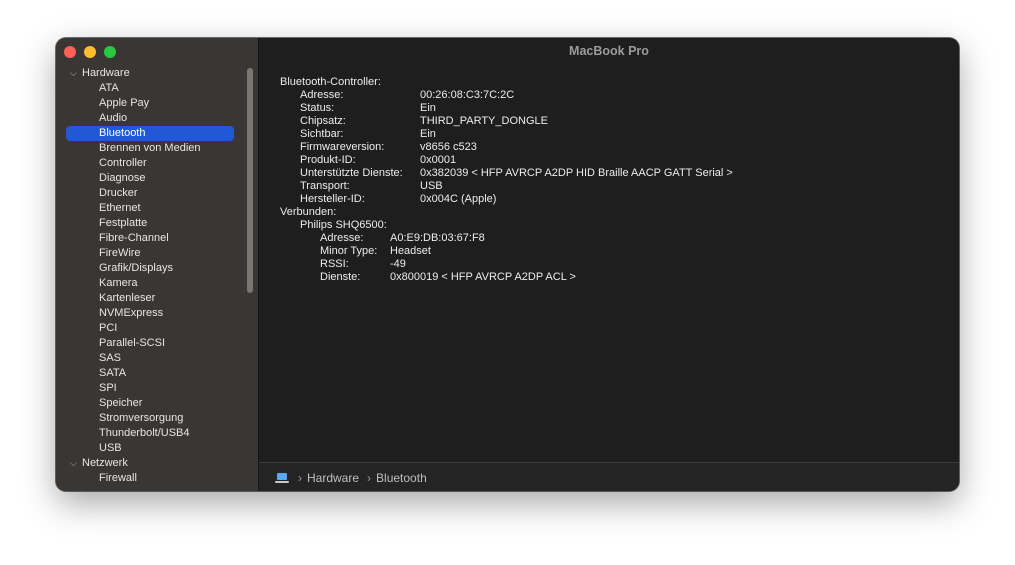  Describe the element at coordinates (330, 82) in the screenshot. I see `detail-header-controller: Bluetooth-Controller:` at that location.